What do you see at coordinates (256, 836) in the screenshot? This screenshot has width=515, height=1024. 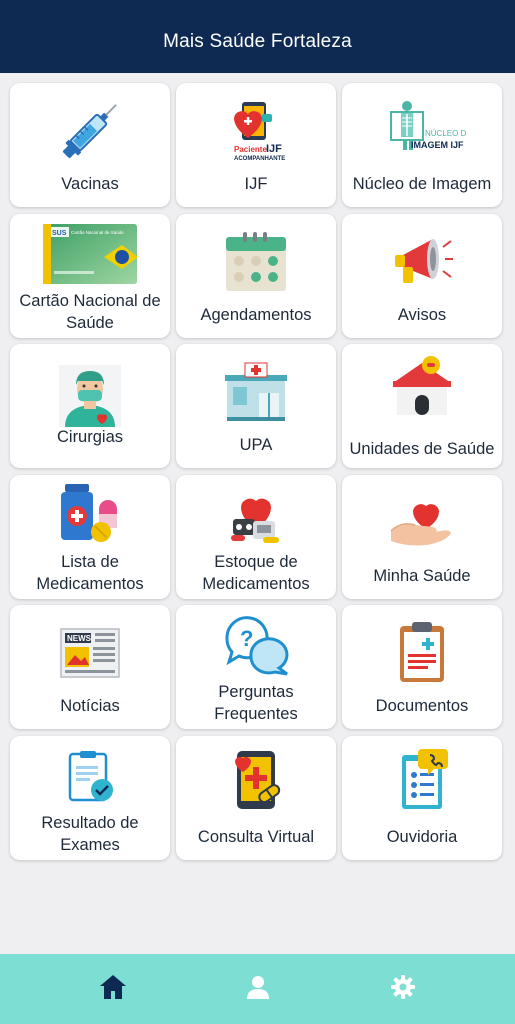 I see `tile-label: Consulta Virtual` at bounding box center [256, 836].